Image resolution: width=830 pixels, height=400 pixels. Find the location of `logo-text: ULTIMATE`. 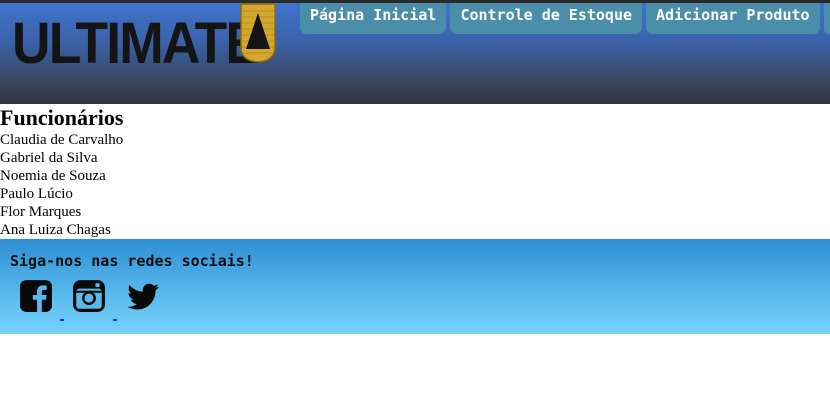

logo-text: ULTIMATE is located at coordinates (136, 43).